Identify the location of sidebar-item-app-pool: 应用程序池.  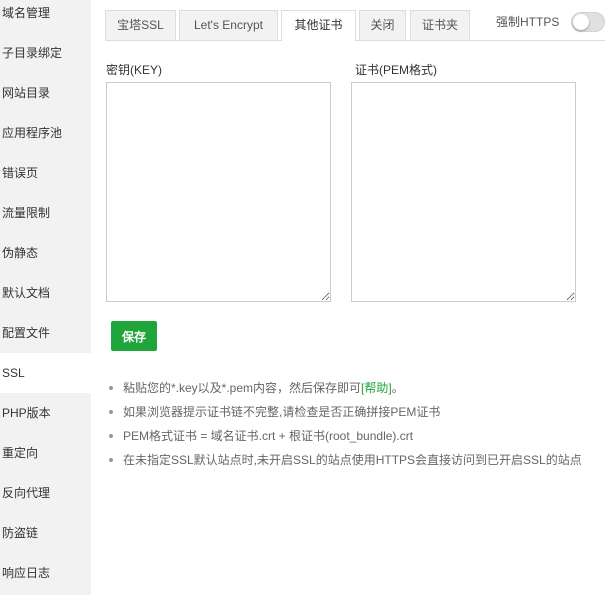
(45, 133).